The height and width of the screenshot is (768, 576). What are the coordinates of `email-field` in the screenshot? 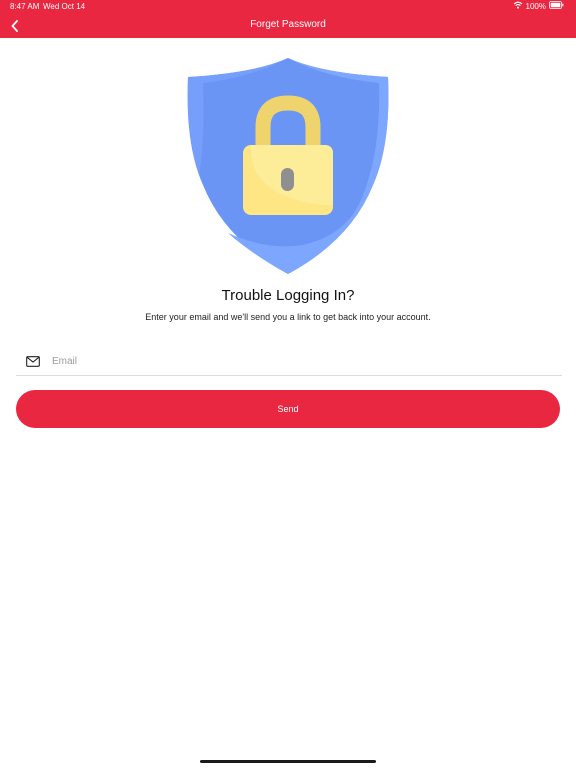 It's located at (302, 361).